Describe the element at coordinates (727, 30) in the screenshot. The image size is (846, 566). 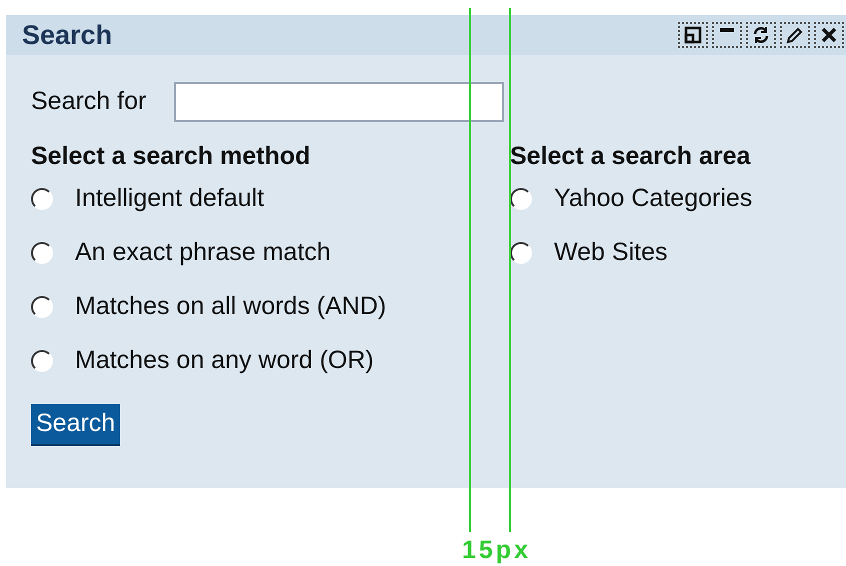
I see `minimize-icon` at that location.